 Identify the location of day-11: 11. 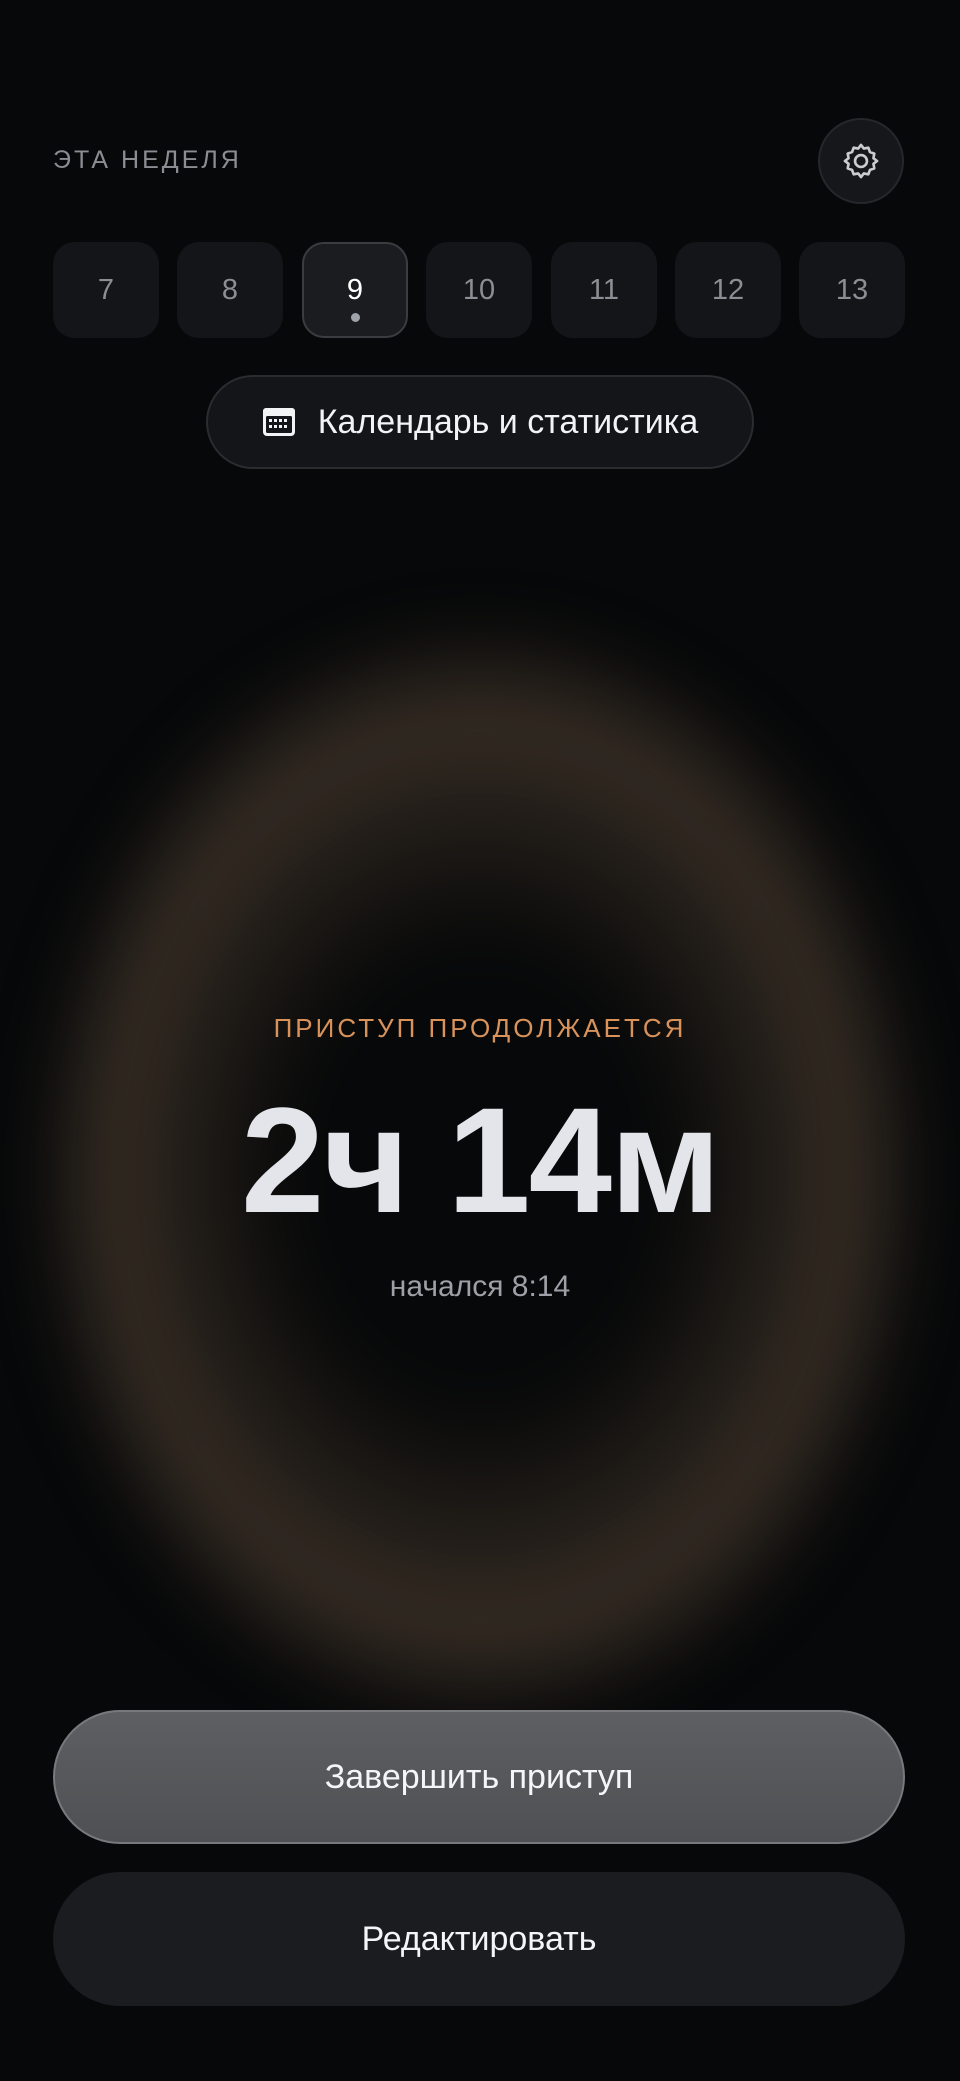
(604, 290).